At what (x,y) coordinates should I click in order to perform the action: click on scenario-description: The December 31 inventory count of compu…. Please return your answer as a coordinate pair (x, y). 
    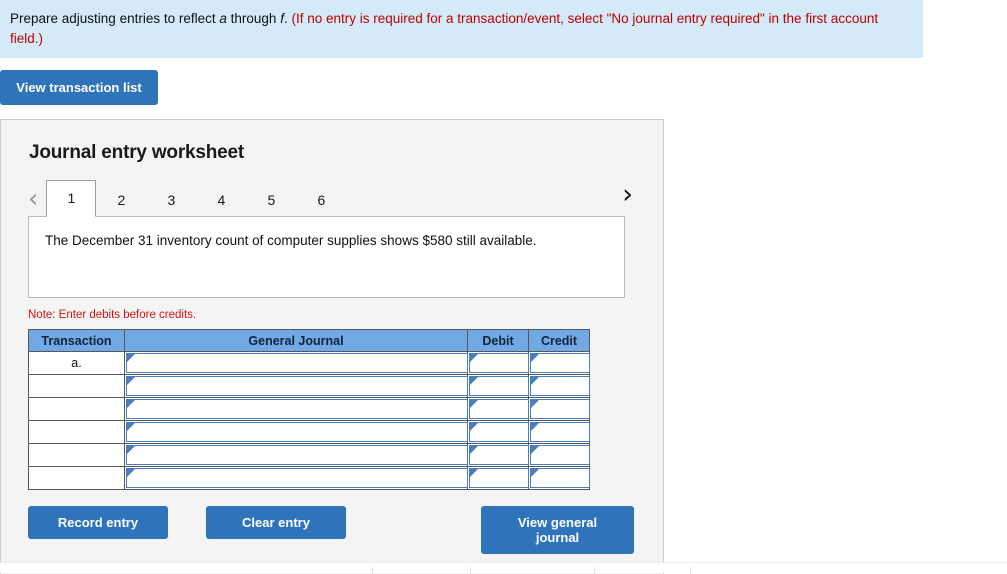
    Looking at the image, I should click on (326, 257).